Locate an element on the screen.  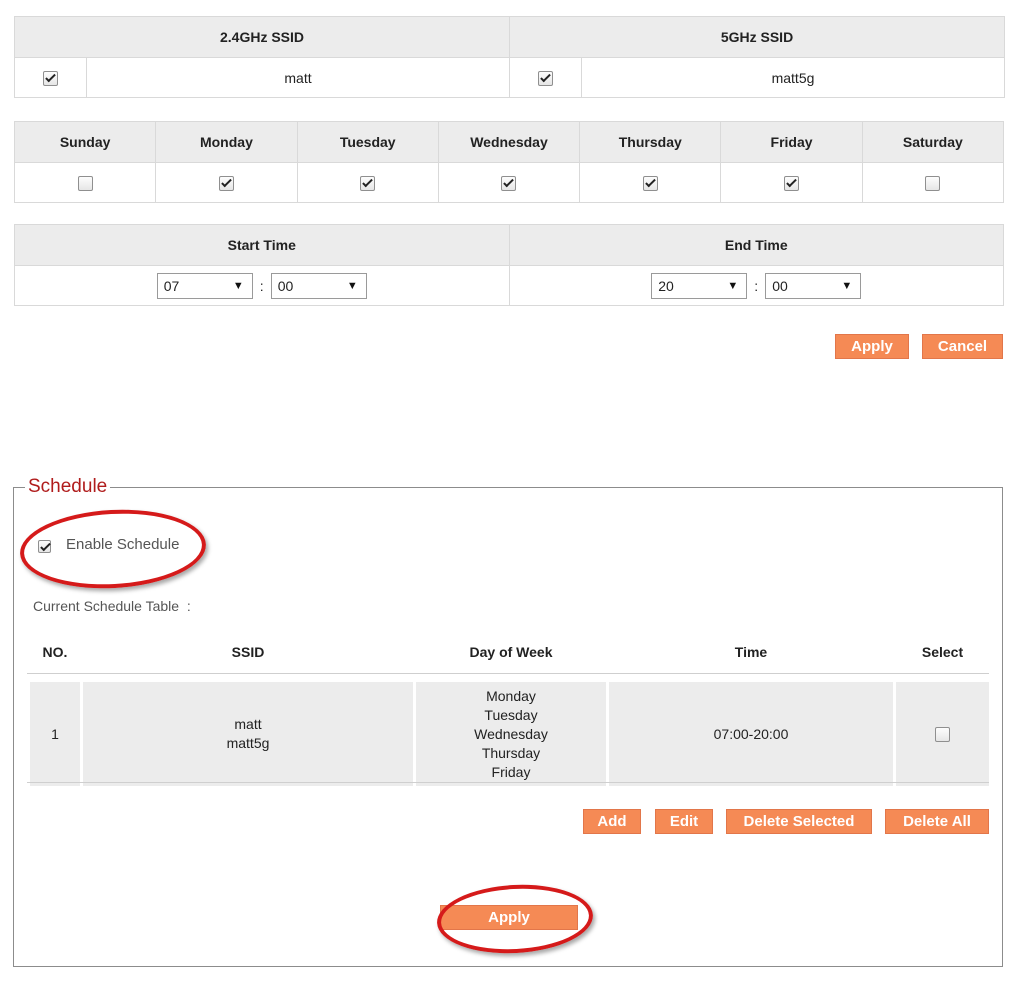
start-hour-value: 07 is located at coordinates (171, 285).